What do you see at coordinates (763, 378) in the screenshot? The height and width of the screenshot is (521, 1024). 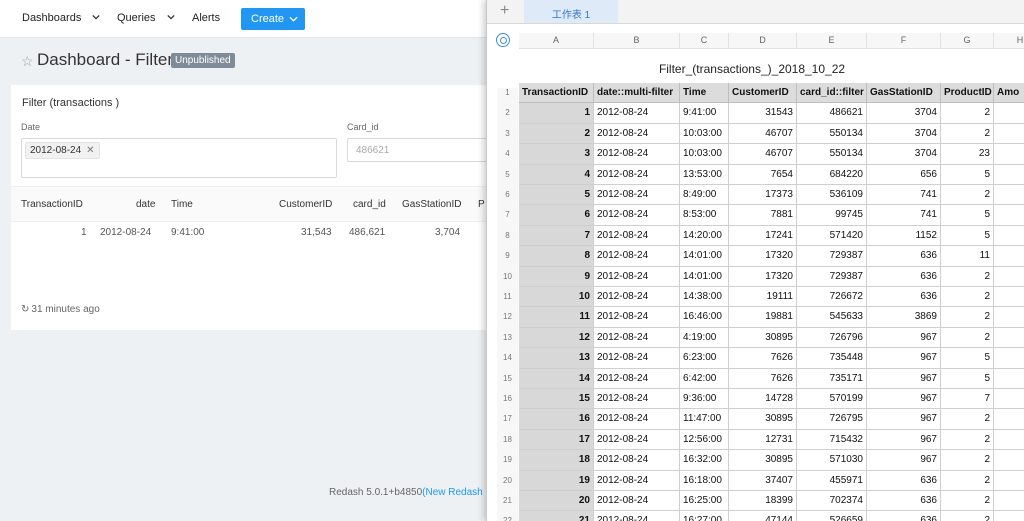 I see `sheet-cell: 7626` at bounding box center [763, 378].